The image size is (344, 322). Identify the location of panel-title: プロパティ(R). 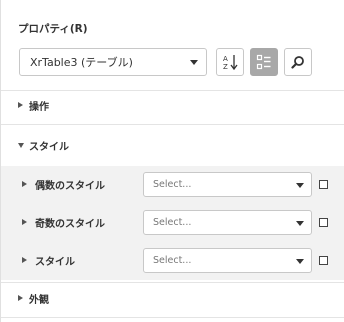
(53, 29).